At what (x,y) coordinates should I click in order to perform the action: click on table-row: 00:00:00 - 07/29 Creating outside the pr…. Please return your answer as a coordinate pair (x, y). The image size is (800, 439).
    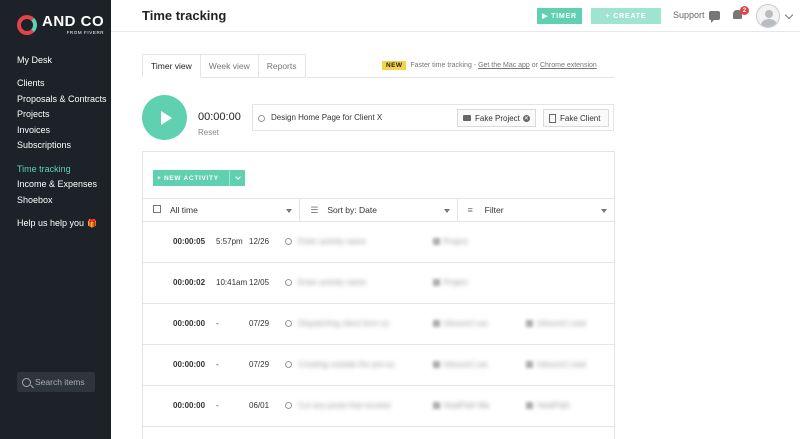
    Looking at the image, I should click on (378, 365).